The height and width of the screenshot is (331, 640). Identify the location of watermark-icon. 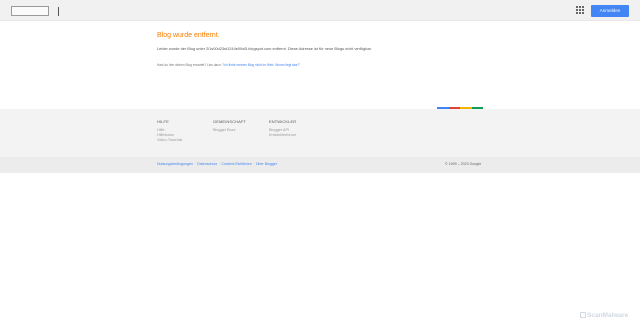
(583, 315).